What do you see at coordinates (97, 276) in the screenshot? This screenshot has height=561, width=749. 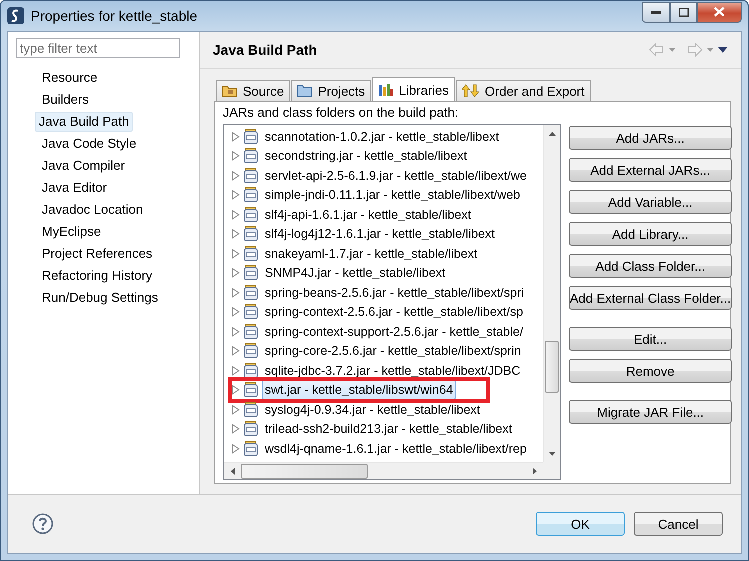 I see `sidebar-item: Refactoring History` at bounding box center [97, 276].